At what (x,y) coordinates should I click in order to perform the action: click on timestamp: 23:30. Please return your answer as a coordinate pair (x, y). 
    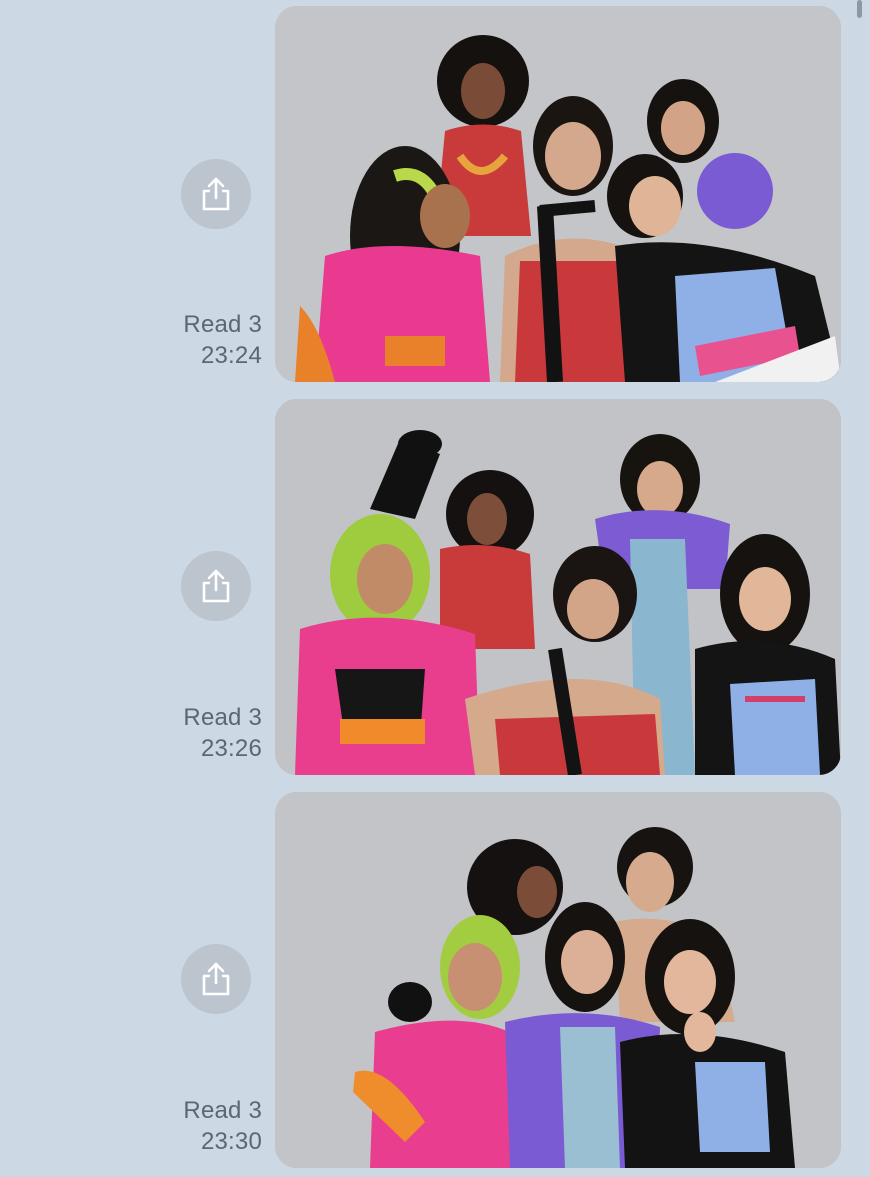
    Looking at the image, I should click on (231, 1141).